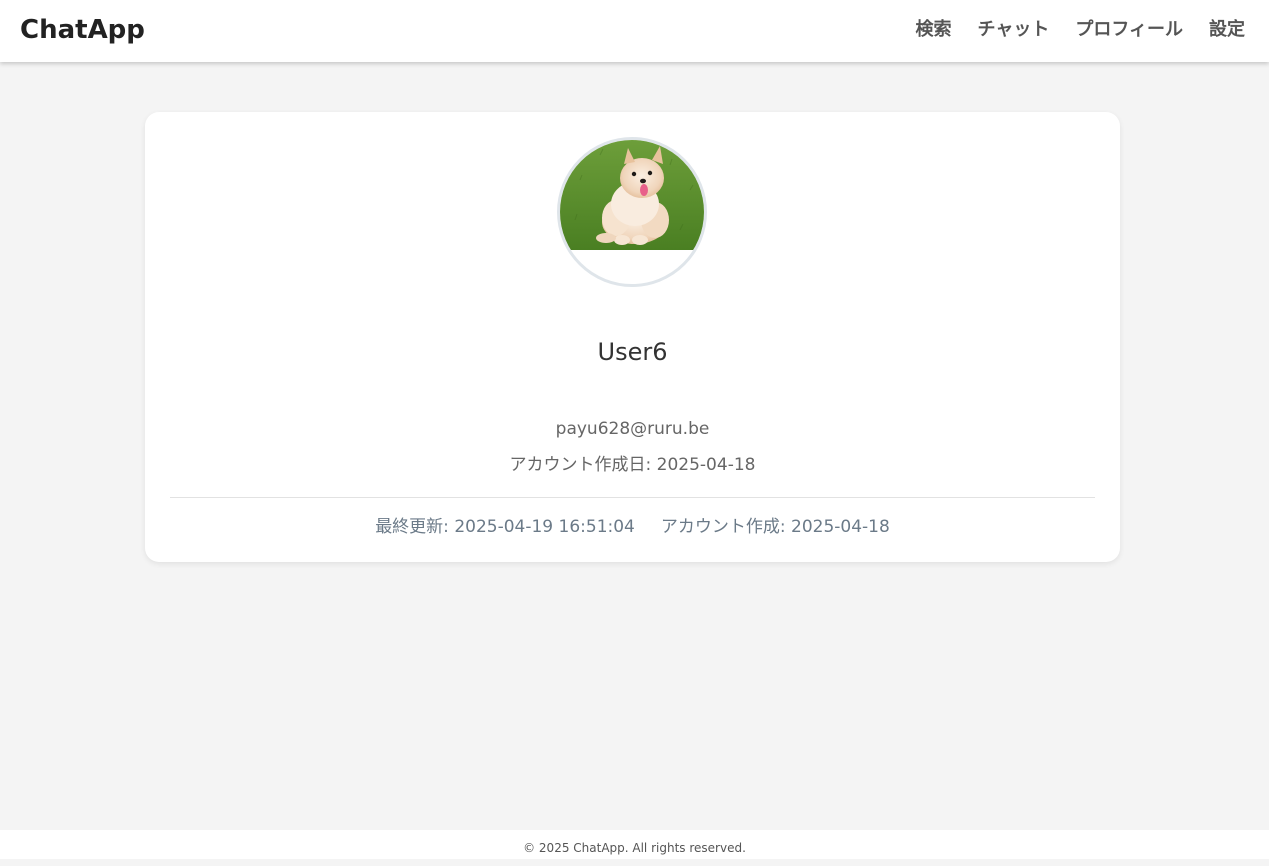 The height and width of the screenshot is (866, 1269). Describe the element at coordinates (775, 527) in the screenshot. I see `account-created-text: アカウント作成: 2025-04-18` at that location.